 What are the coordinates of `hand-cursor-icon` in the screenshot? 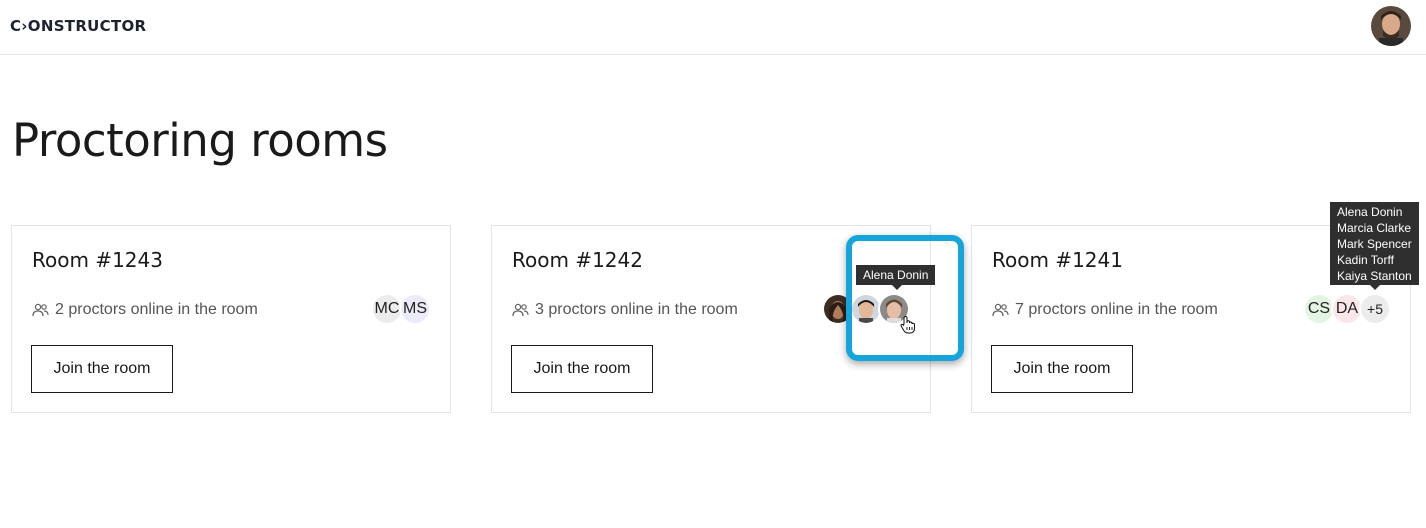 It's located at (907, 325).